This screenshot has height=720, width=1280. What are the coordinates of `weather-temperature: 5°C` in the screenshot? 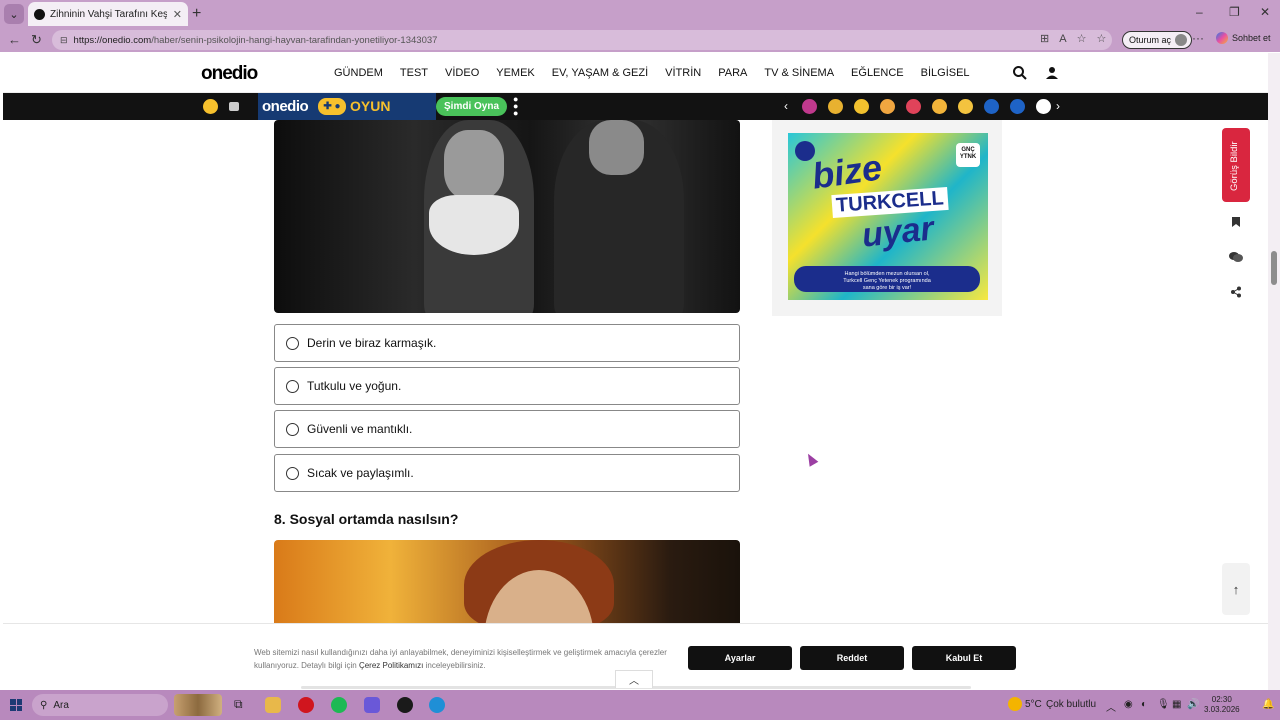 It's located at (1033, 704).